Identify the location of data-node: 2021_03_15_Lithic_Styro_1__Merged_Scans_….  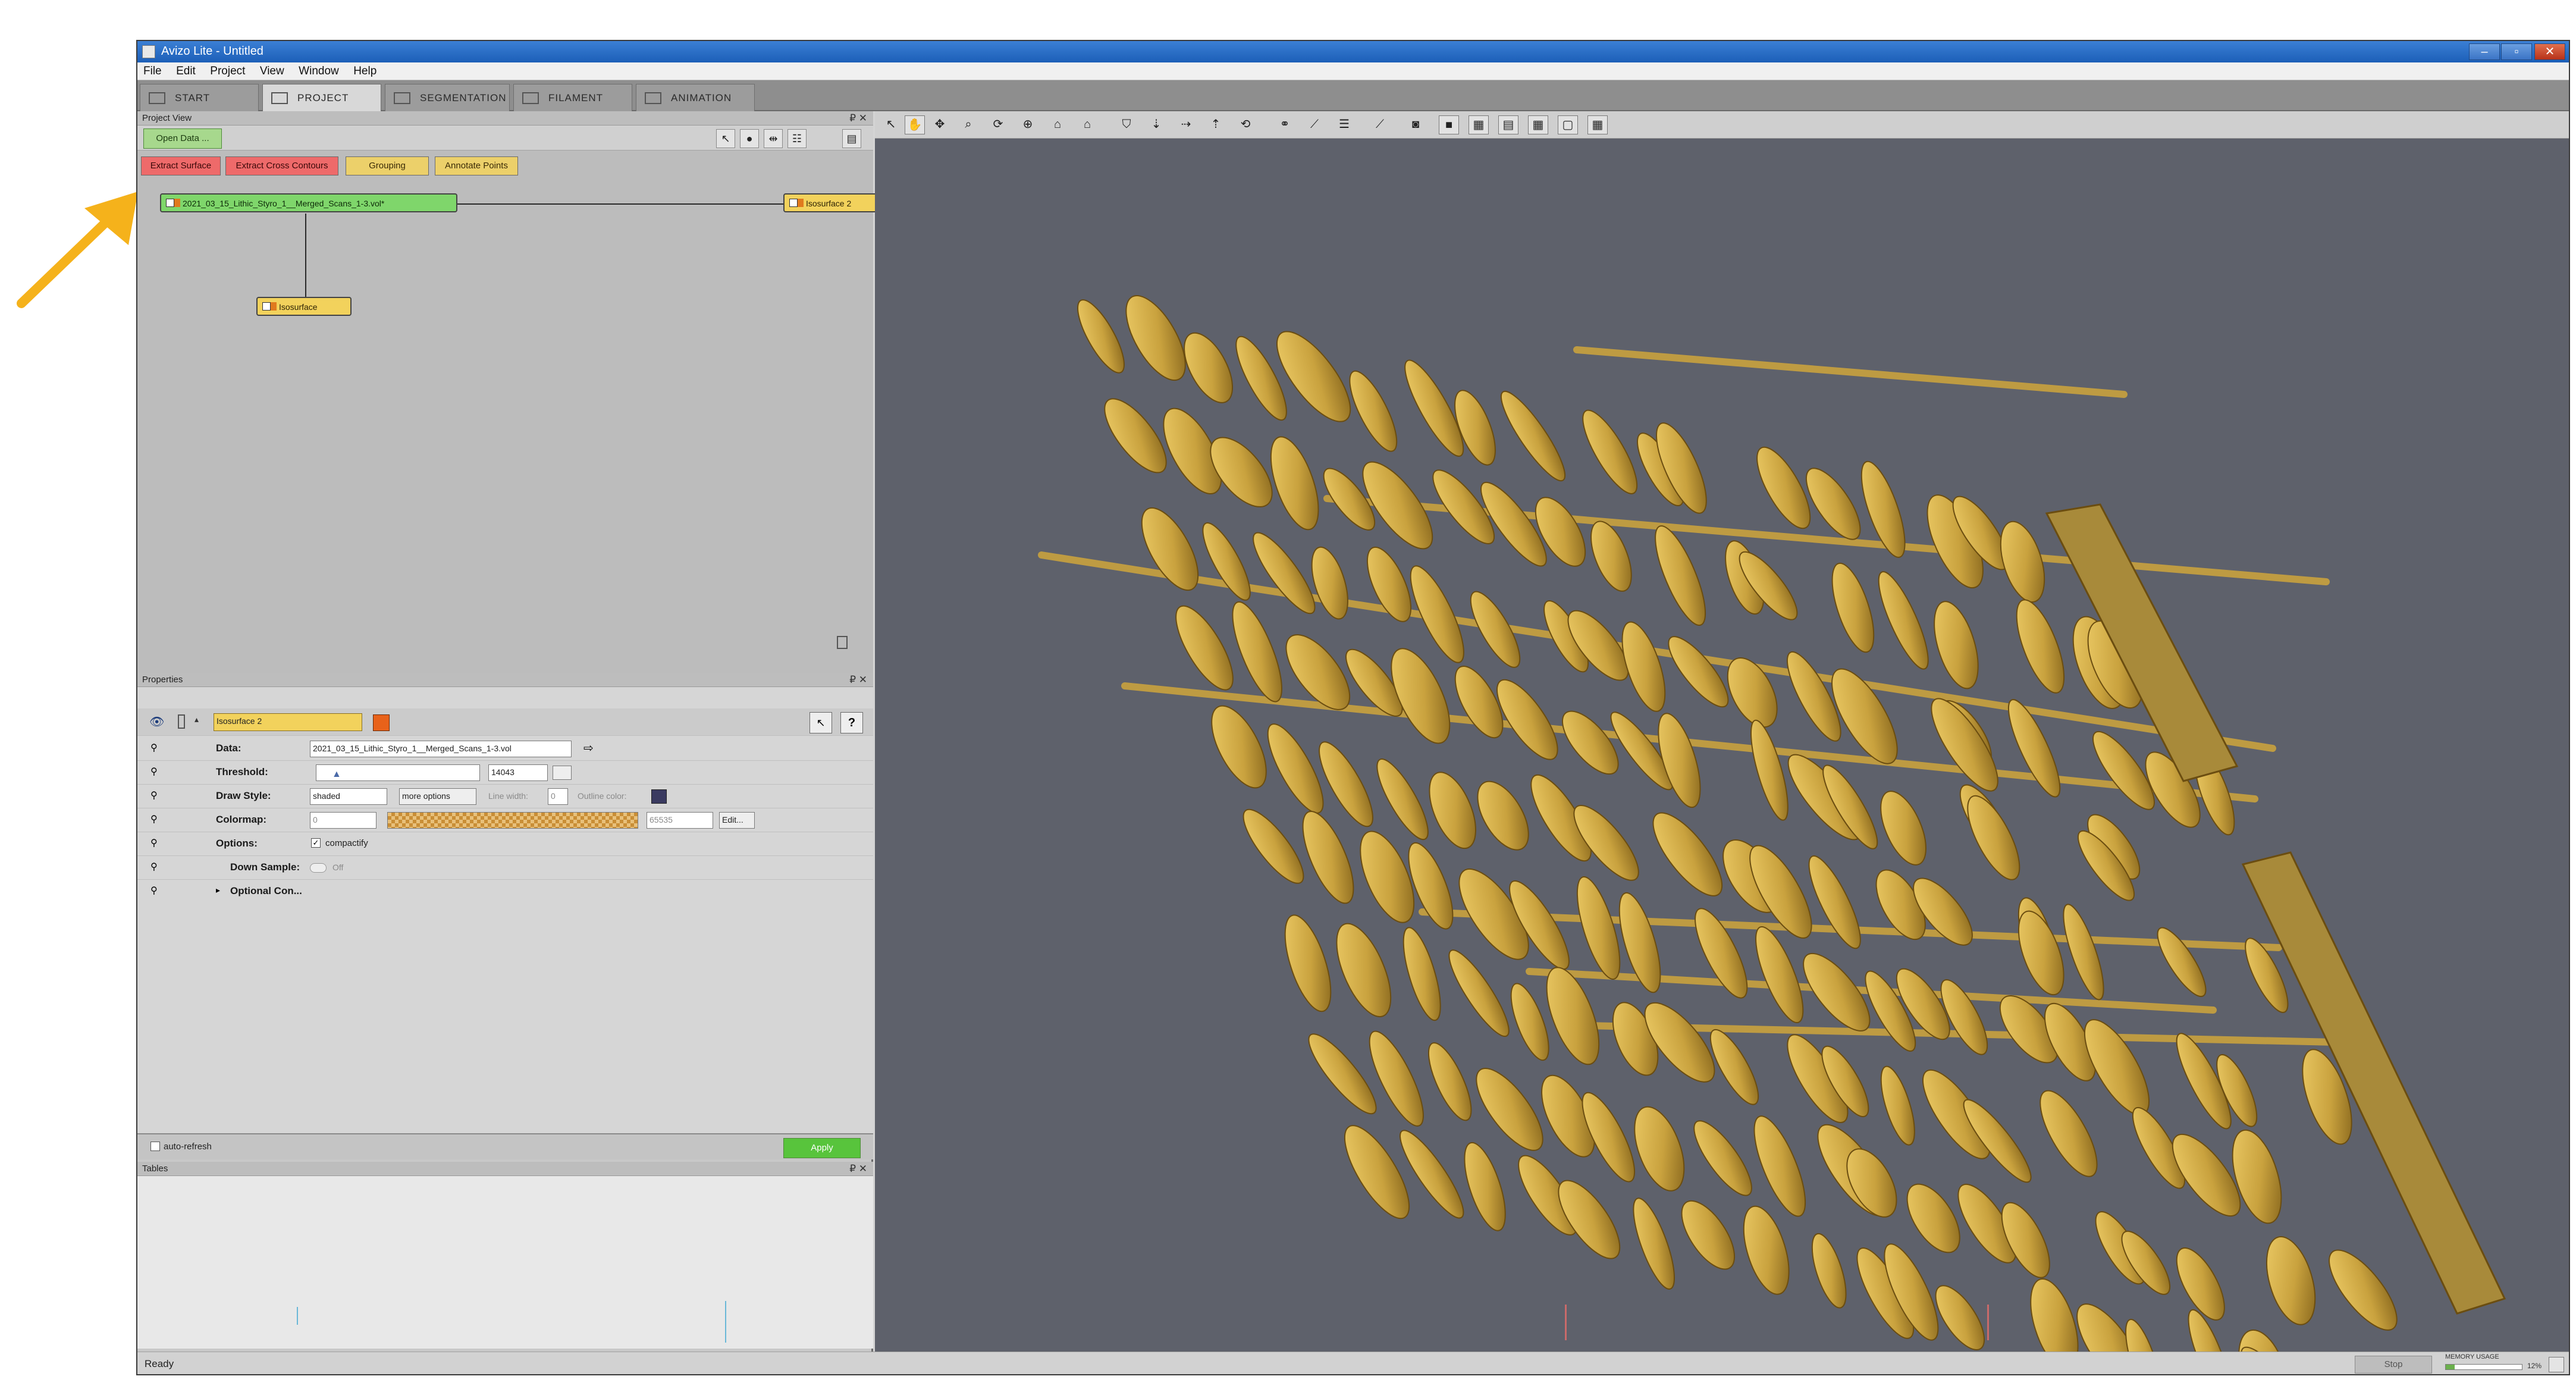
(308, 202).